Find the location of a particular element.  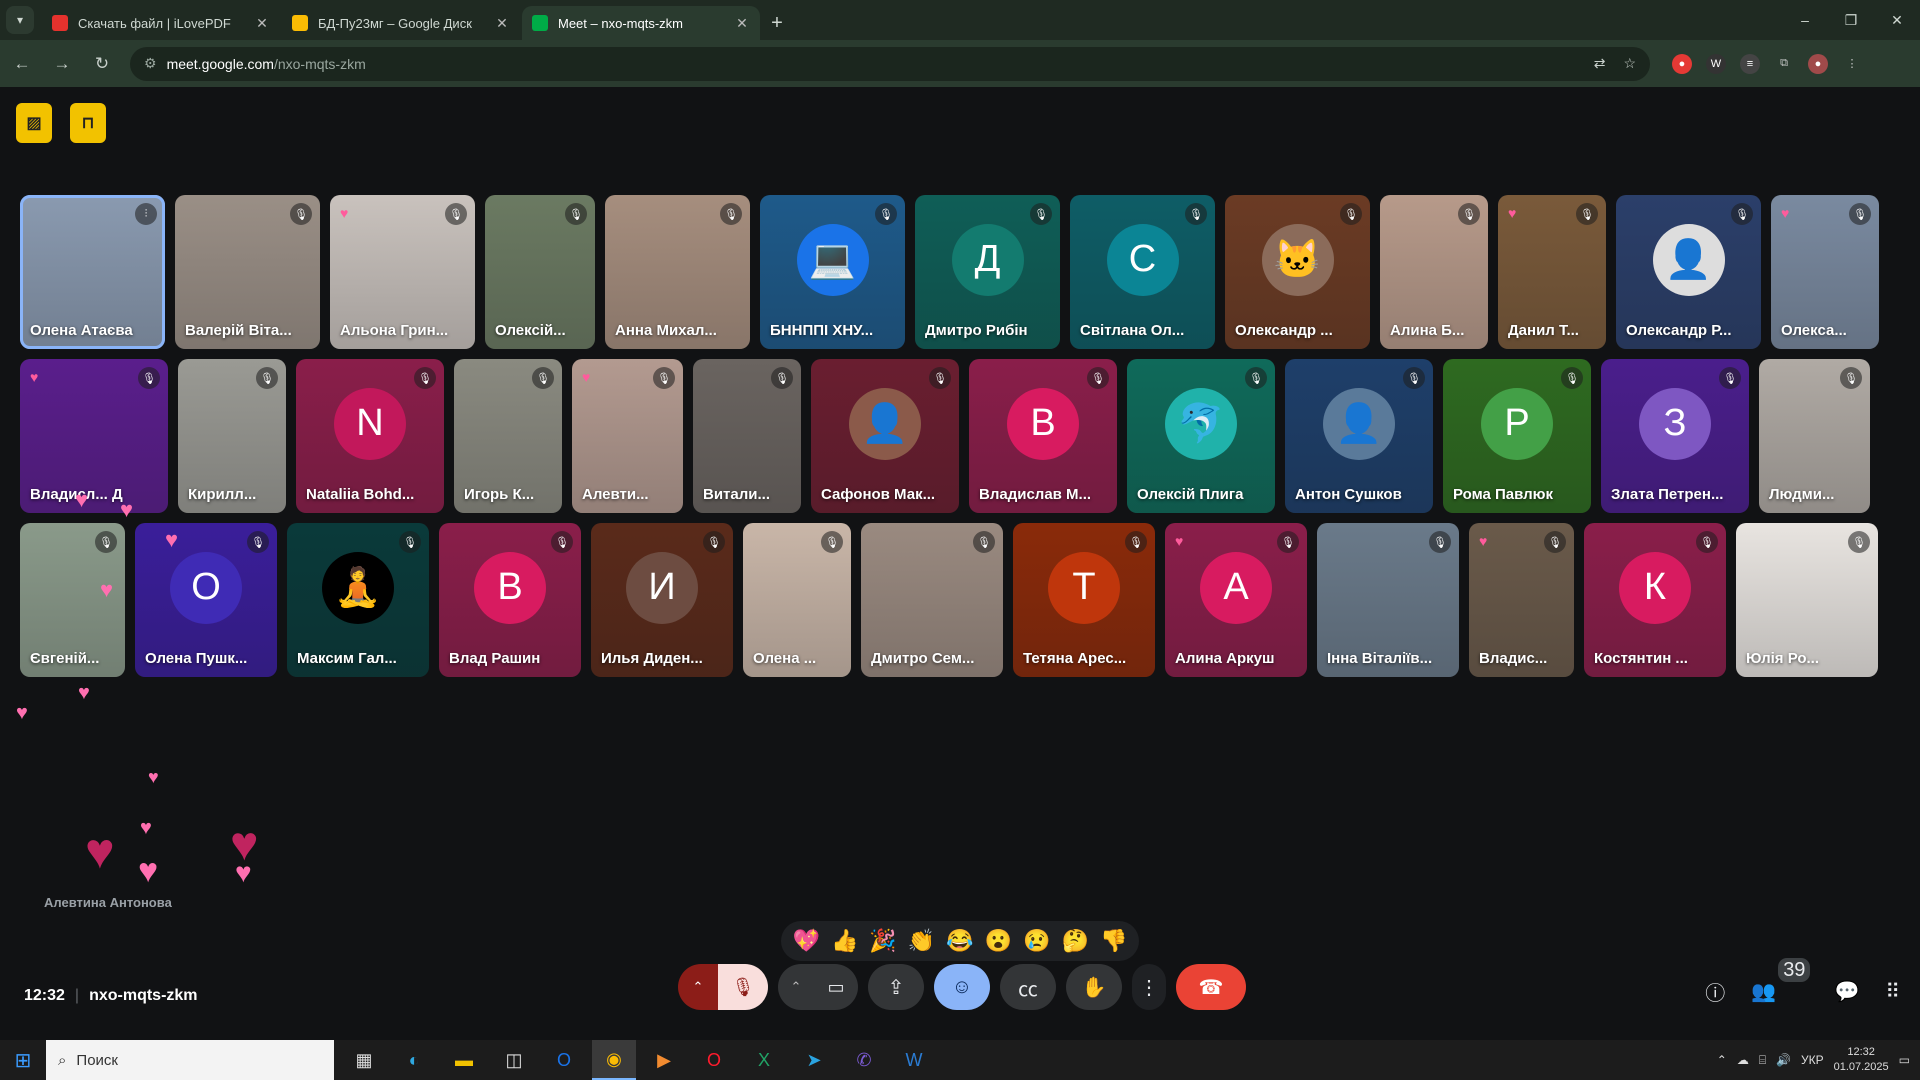

windows-start-icon: ⊞ is located at coordinates (23, 1060).